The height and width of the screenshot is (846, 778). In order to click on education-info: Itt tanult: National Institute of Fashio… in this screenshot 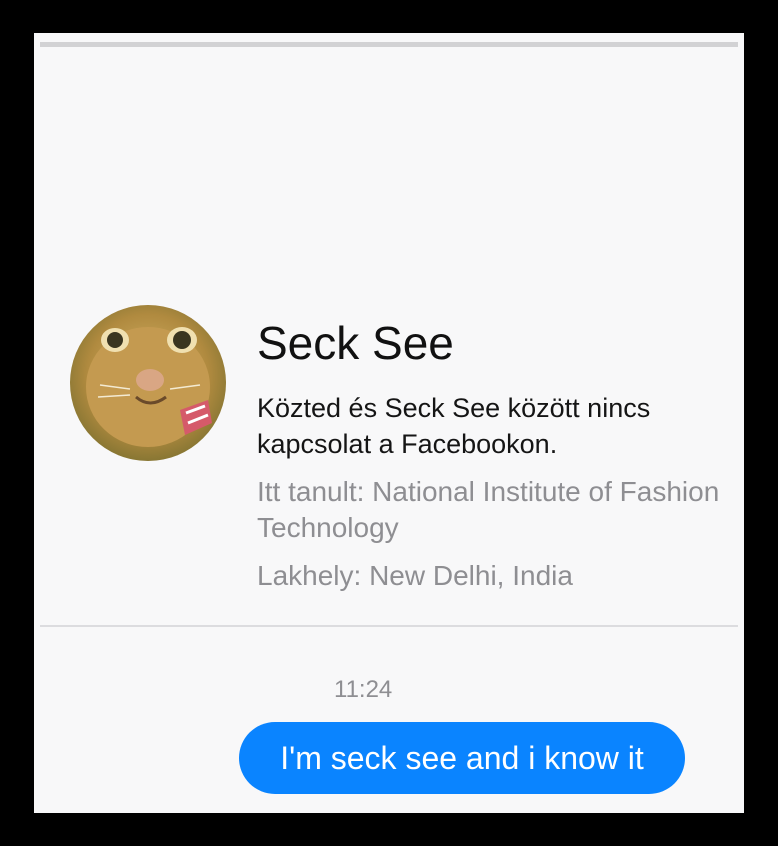, I will do `click(488, 509)`.